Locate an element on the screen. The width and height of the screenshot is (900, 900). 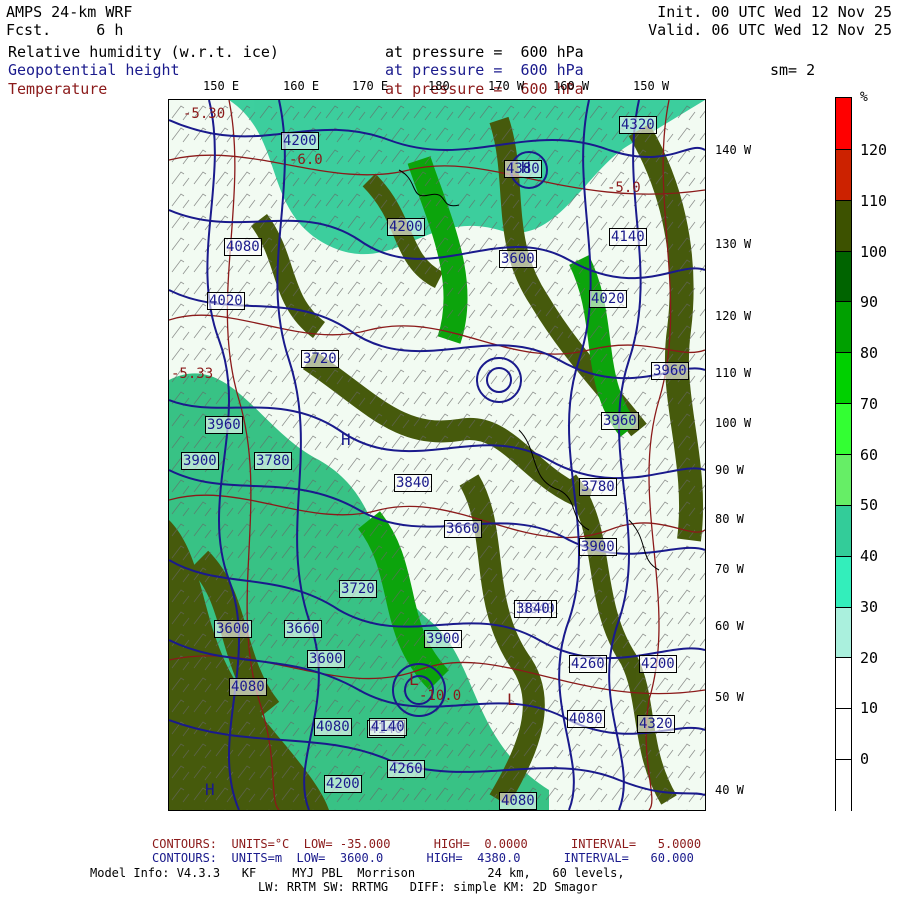
colorbar is located at coordinates (843, 454).